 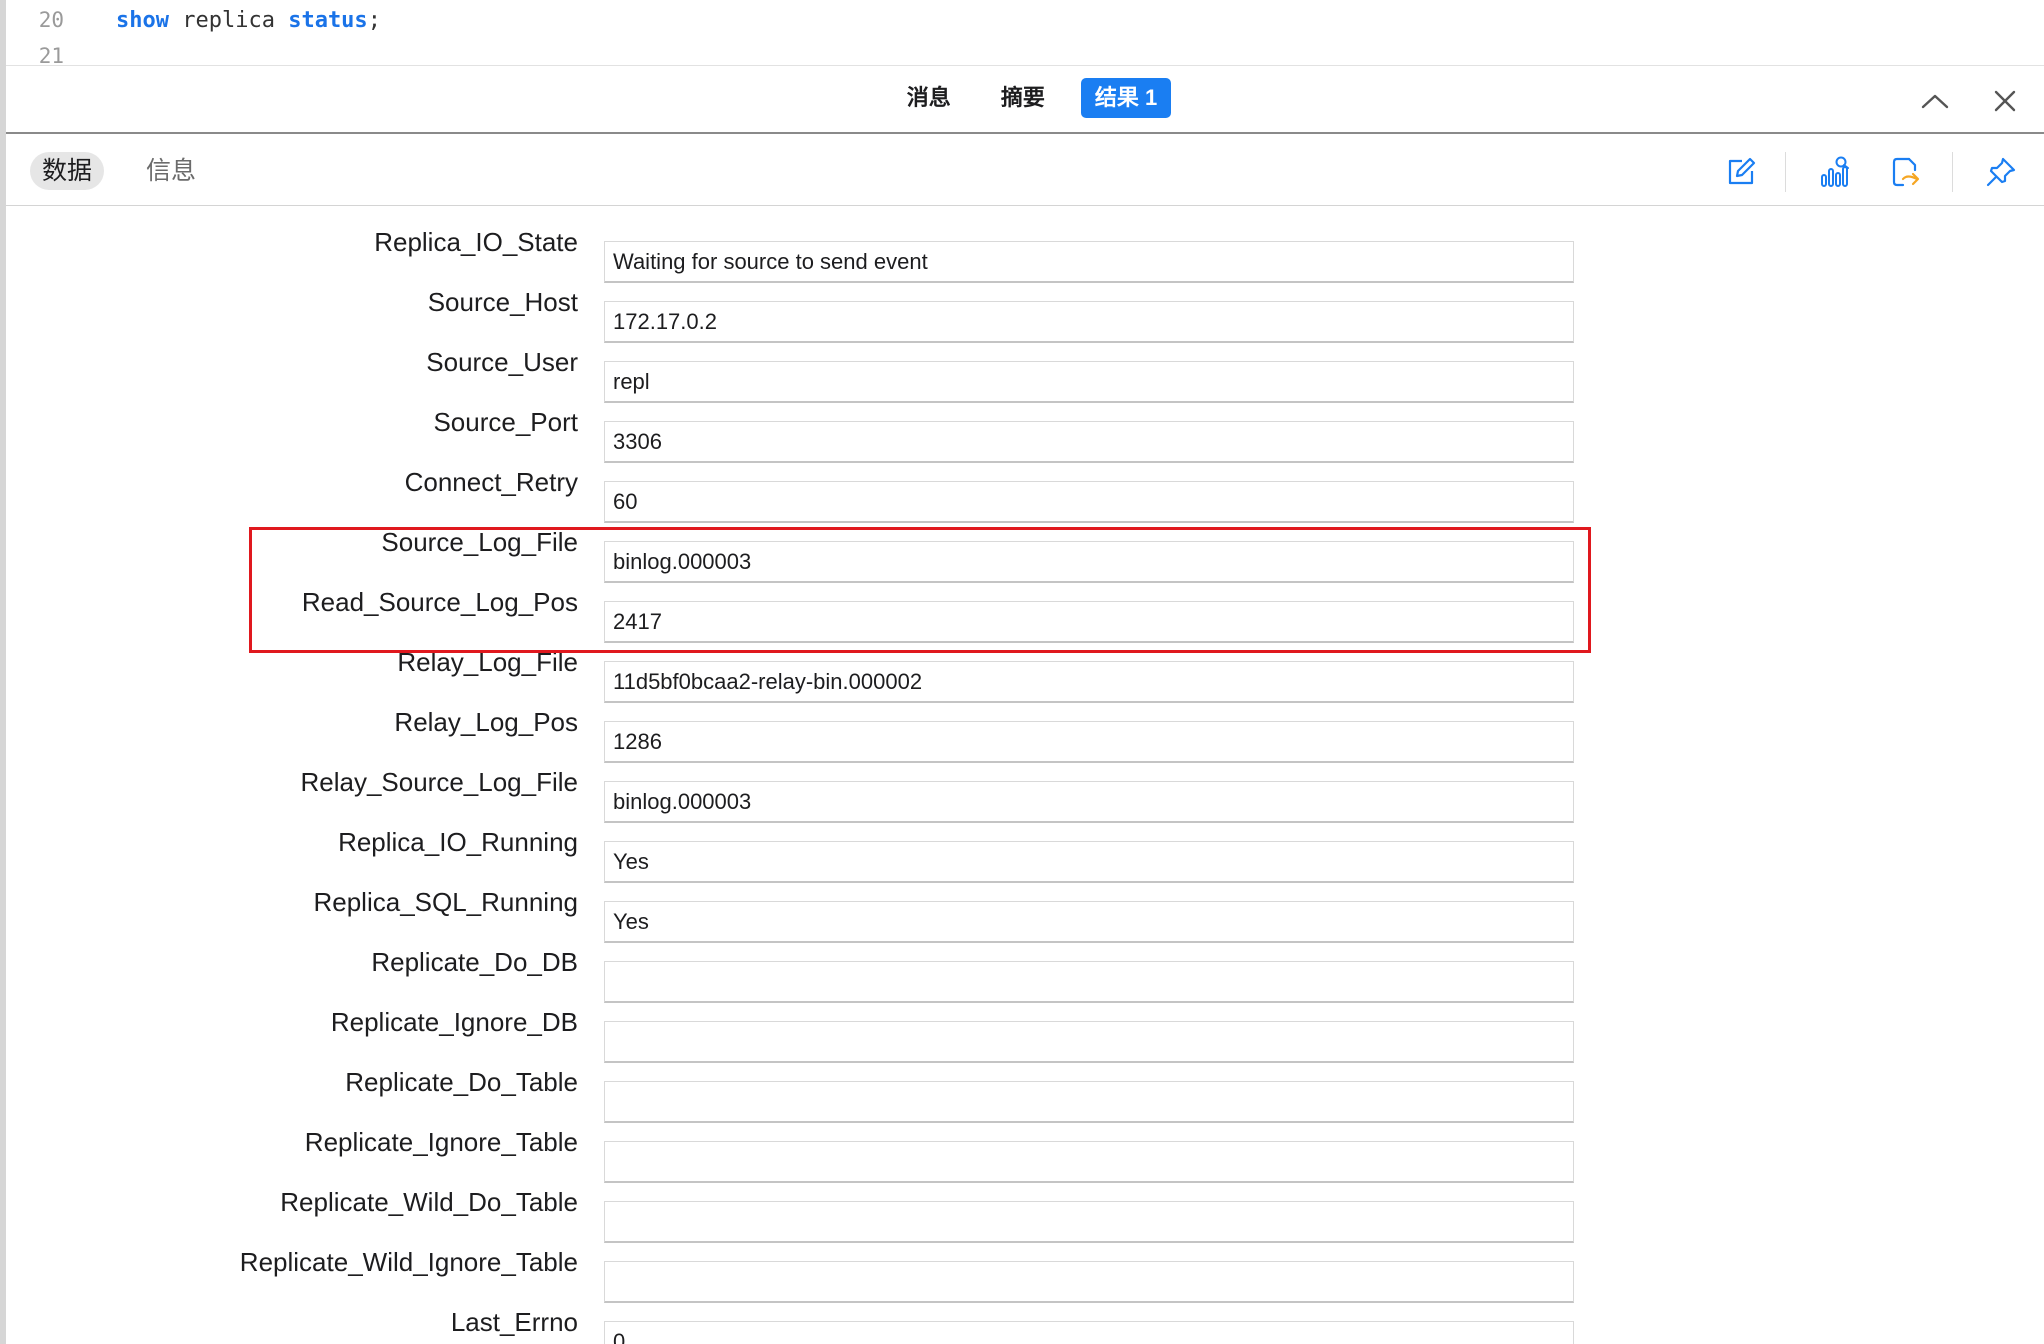 I want to click on form-row: Replicate_Wild_Do_Table, so click(x=1025, y=1205).